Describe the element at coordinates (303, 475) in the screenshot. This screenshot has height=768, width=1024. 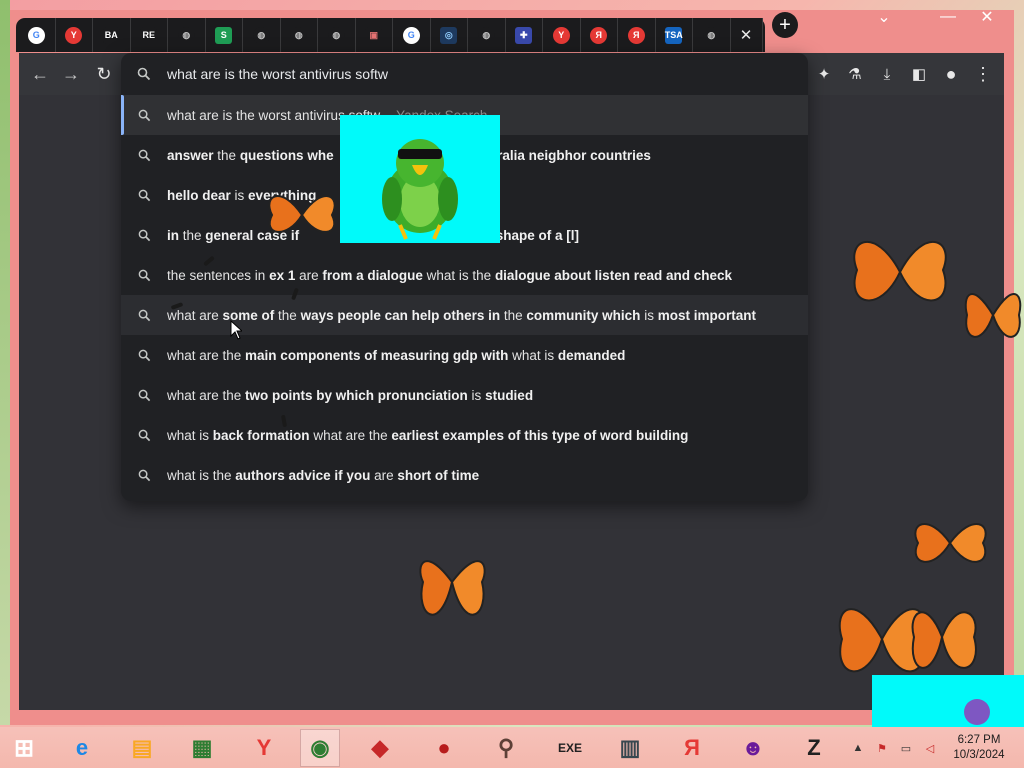
I see `suggestion-text-part: authors advice if you` at that location.